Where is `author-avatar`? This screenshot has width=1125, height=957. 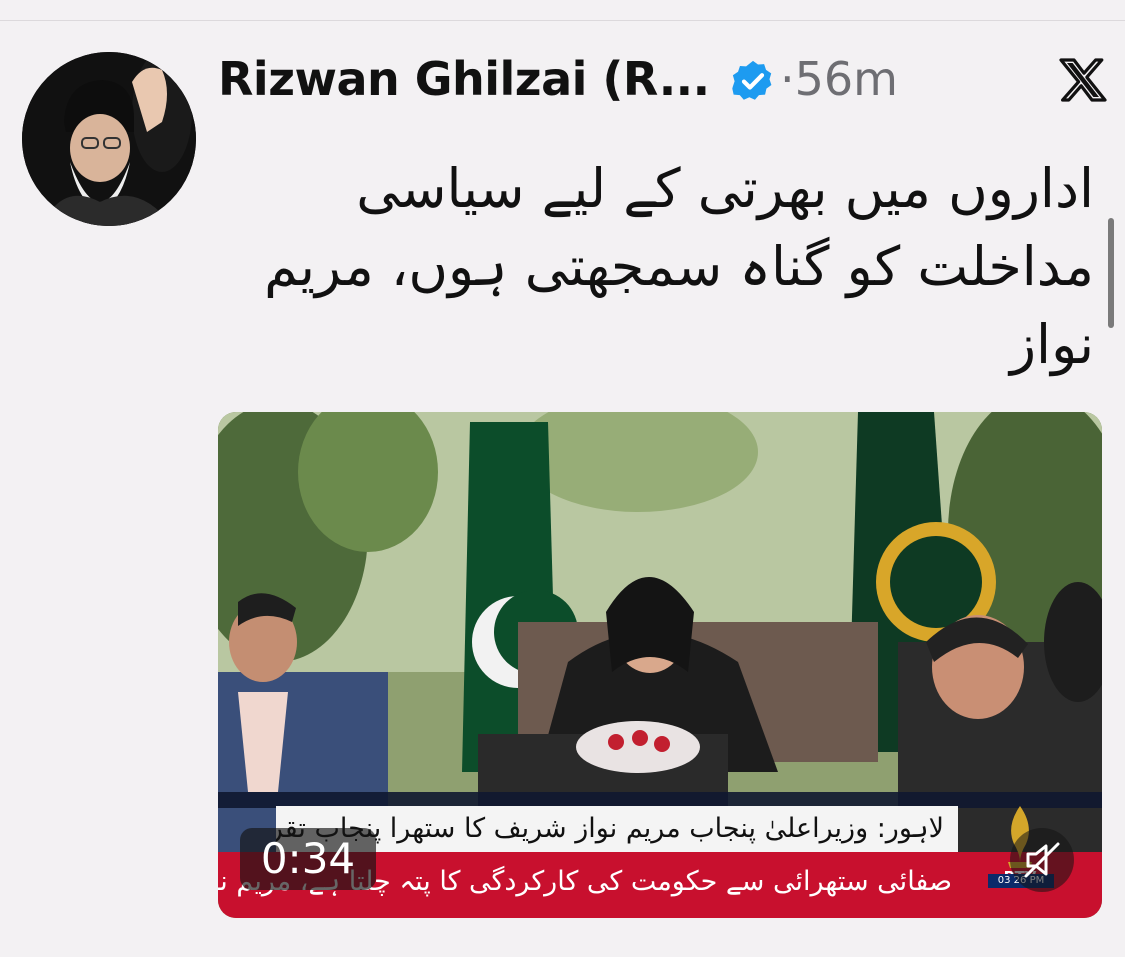 author-avatar is located at coordinates (109, 139).